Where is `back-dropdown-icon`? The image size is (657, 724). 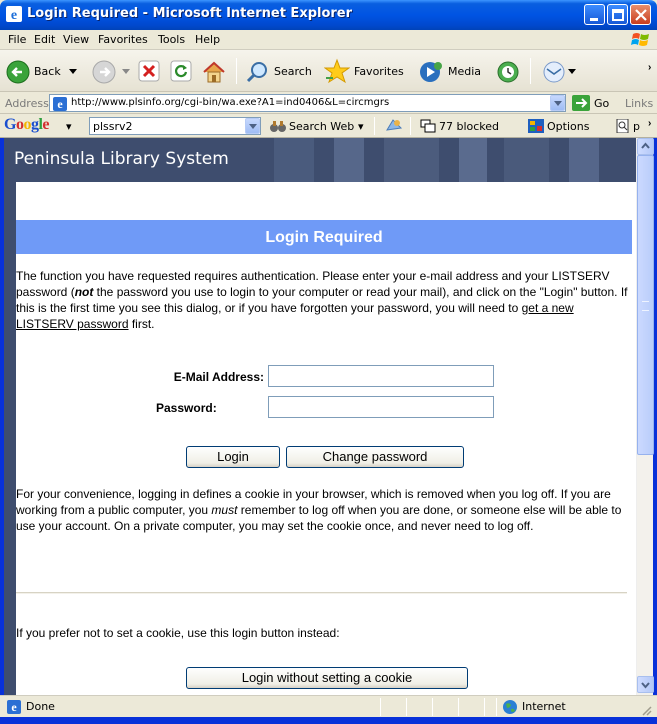
back-dropdown-icon is located at coordinates (73, 71).